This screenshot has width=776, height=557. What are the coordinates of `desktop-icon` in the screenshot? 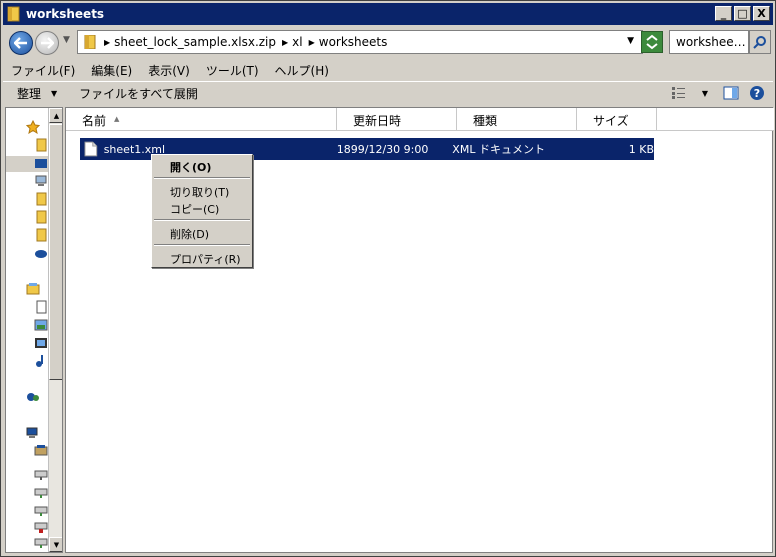 It's located at (41, 164).